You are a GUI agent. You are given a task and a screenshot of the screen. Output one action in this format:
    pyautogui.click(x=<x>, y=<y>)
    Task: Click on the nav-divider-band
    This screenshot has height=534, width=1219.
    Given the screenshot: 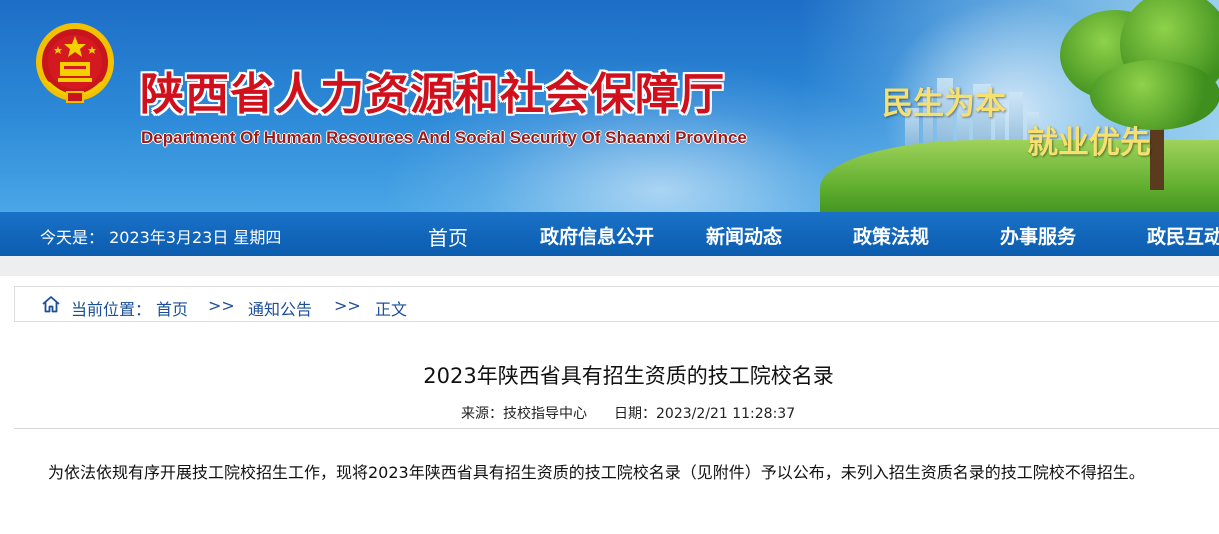 What is the action you would take?
    pyautogui.click(x=609, y=266)
    